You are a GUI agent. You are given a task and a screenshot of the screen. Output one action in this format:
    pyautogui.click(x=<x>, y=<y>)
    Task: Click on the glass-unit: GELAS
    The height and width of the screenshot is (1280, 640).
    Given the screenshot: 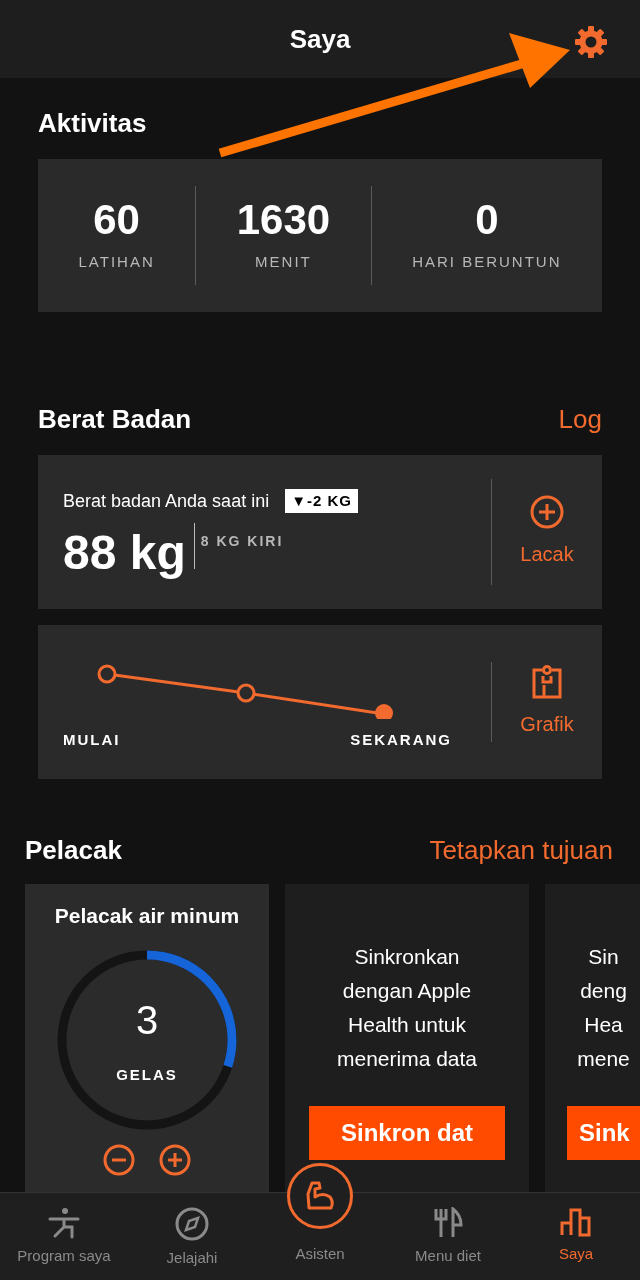 What is the action you would take?
    pyautogui.click(x=147, y=1075)
    